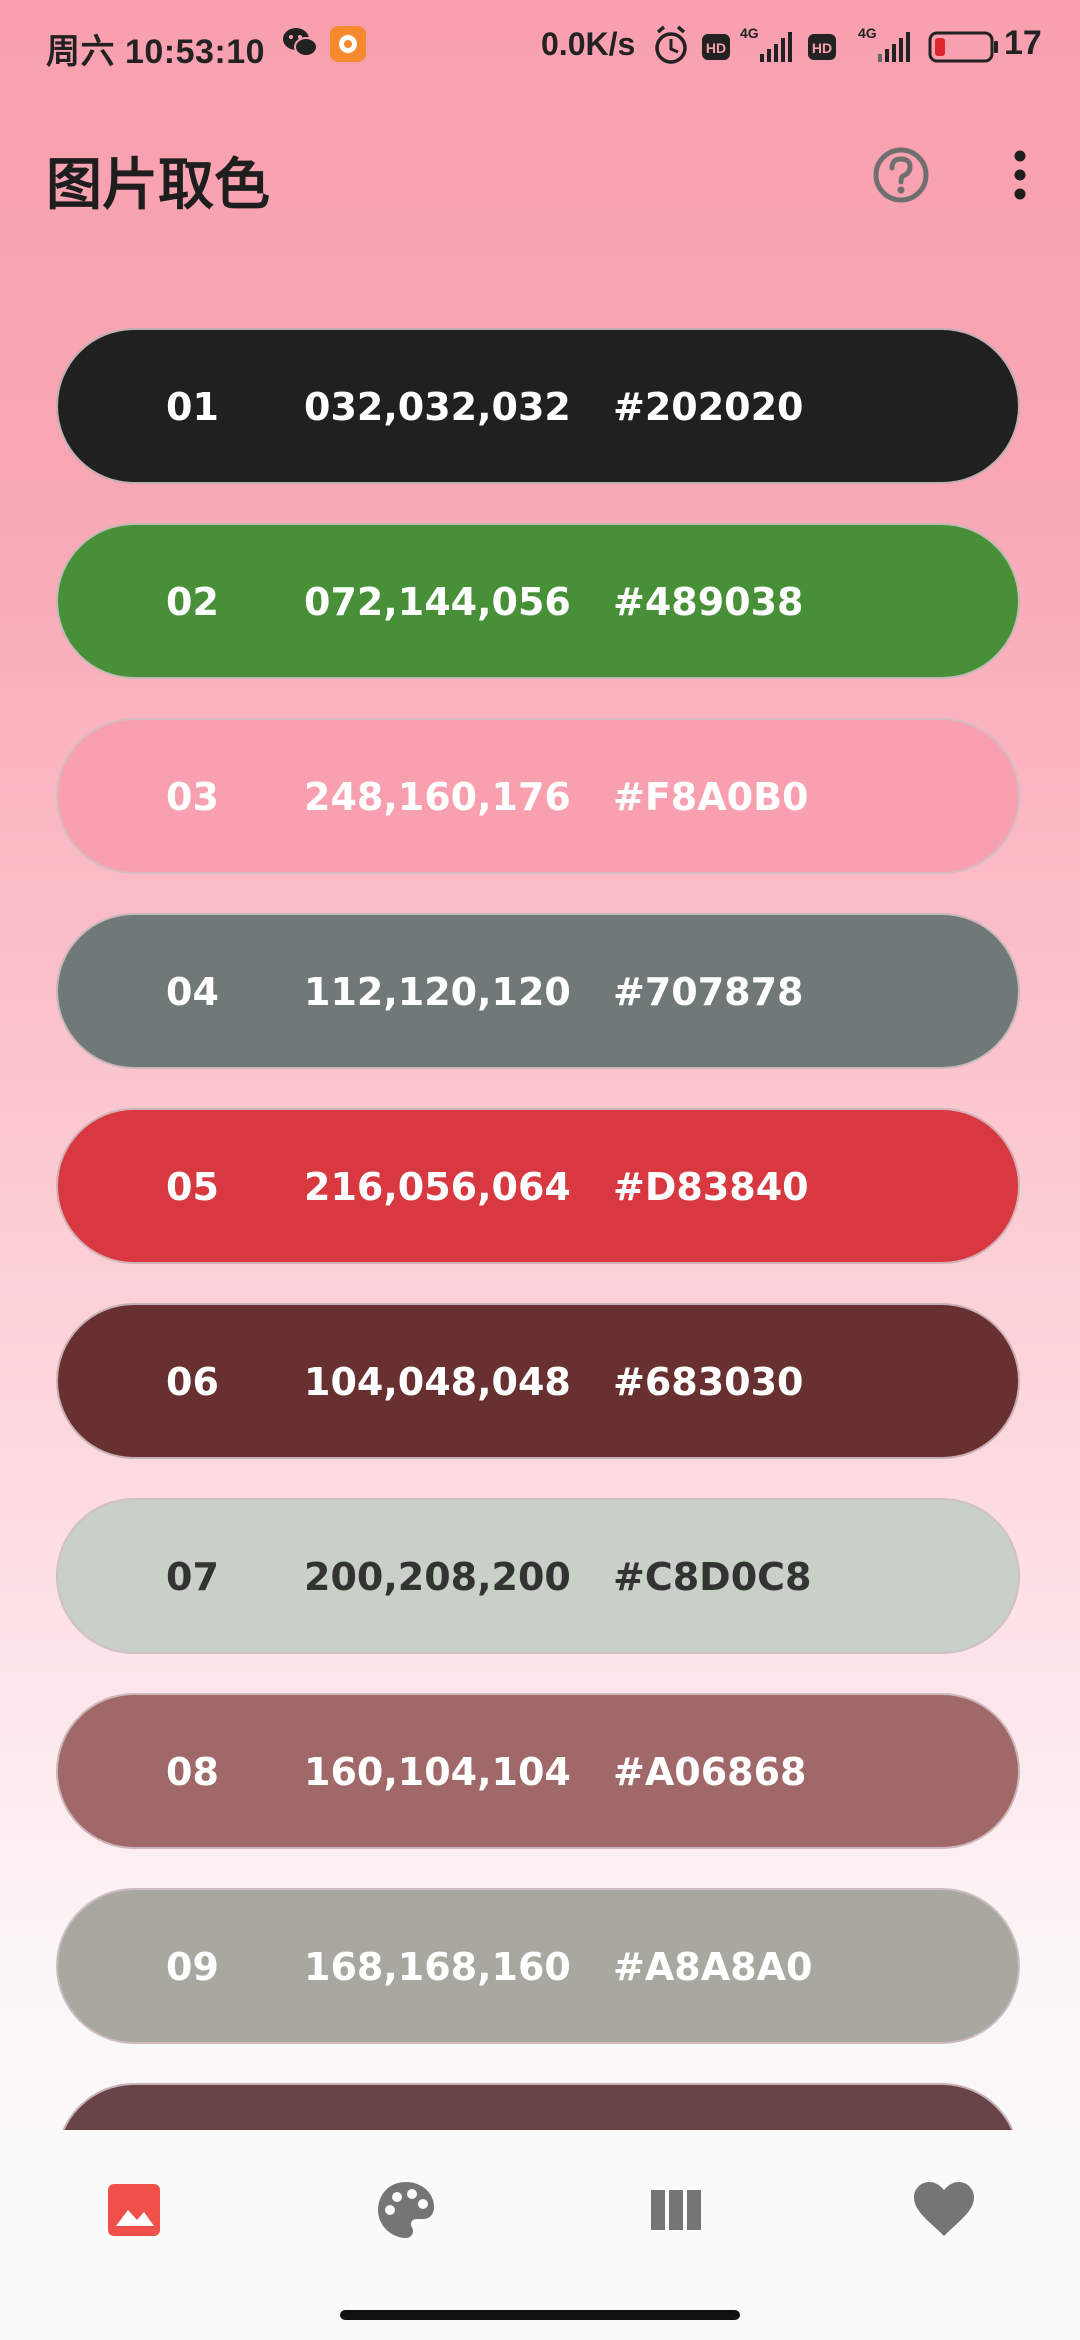  I want to click on 4g-signal-icon-2: 4G, so click(884, 43).